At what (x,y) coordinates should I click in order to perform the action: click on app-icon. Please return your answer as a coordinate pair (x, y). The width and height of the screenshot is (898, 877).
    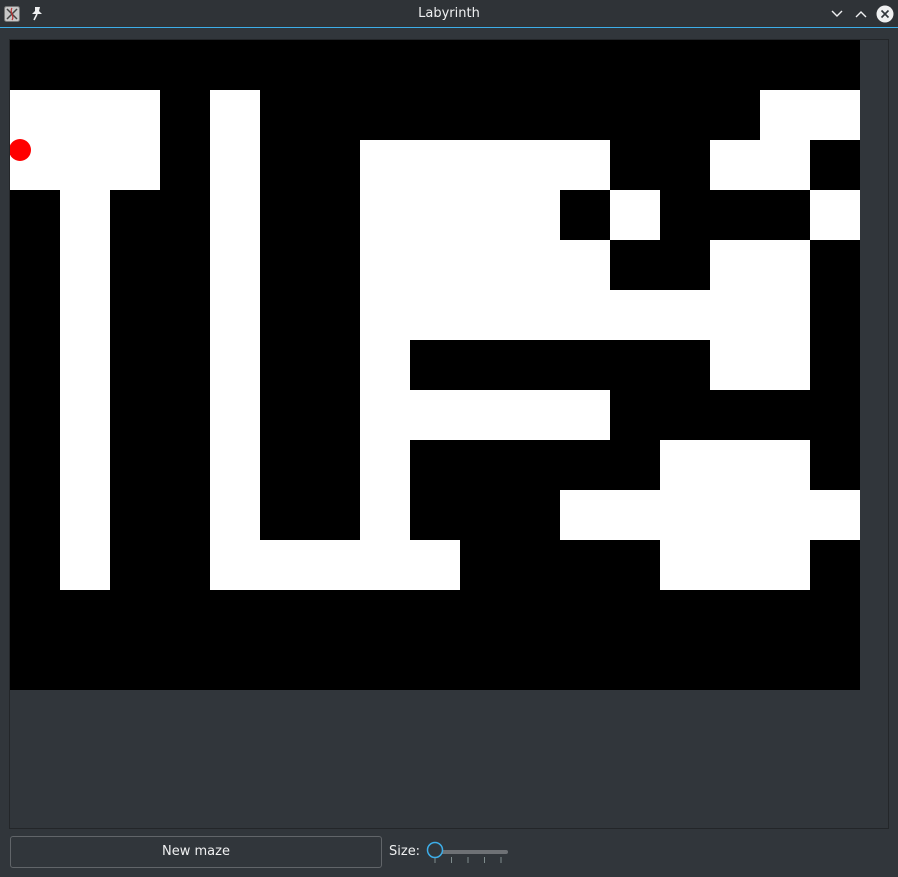
    Looking at the image, I should click on (12, 14).